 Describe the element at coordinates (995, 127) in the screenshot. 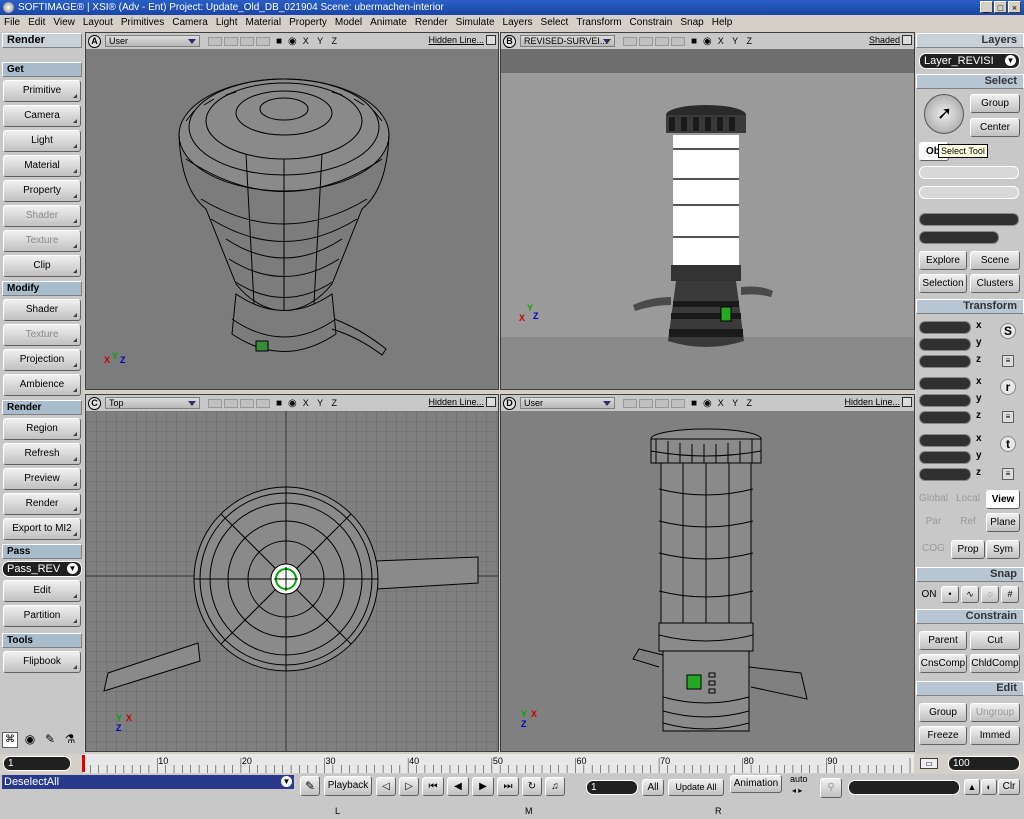

I see `select-center-button: Center` at that location.